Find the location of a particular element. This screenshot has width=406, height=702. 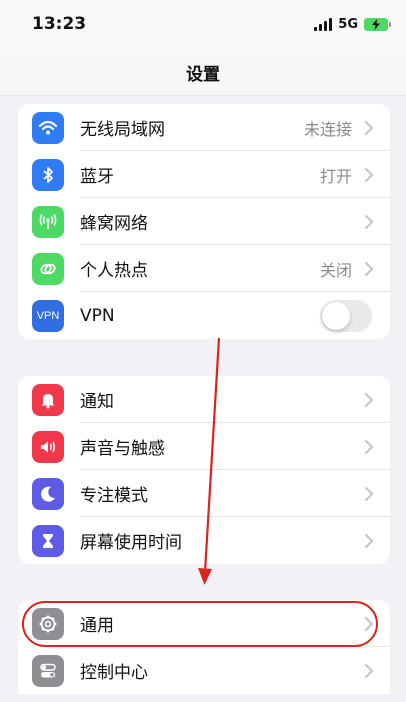

hotspot-label: 个人热点 is located at coordinates (114, 271).